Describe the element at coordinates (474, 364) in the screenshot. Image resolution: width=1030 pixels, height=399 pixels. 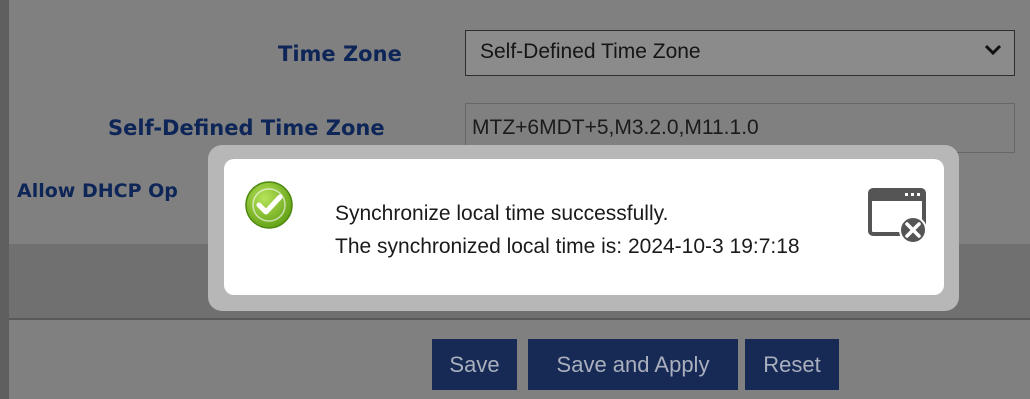
I see `save-button: Save` at that location.